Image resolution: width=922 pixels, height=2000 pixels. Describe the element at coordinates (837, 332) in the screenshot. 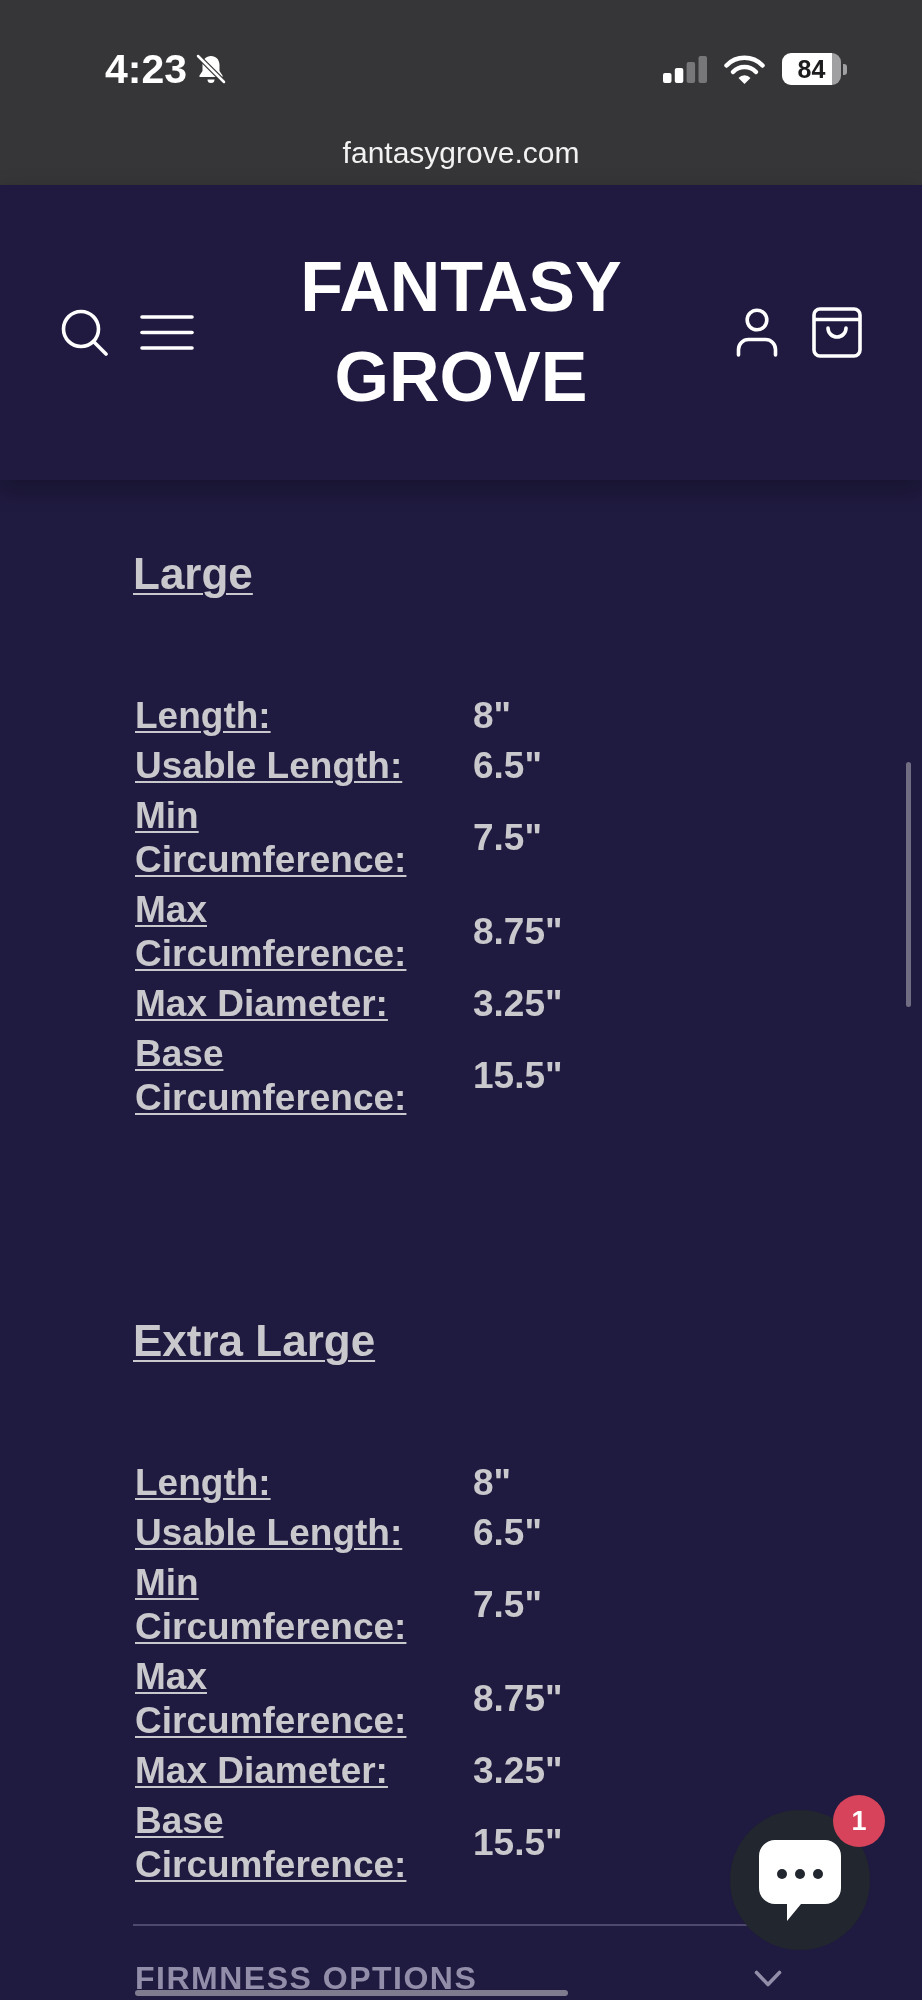

I see `shopping-bag-icon` at that location.